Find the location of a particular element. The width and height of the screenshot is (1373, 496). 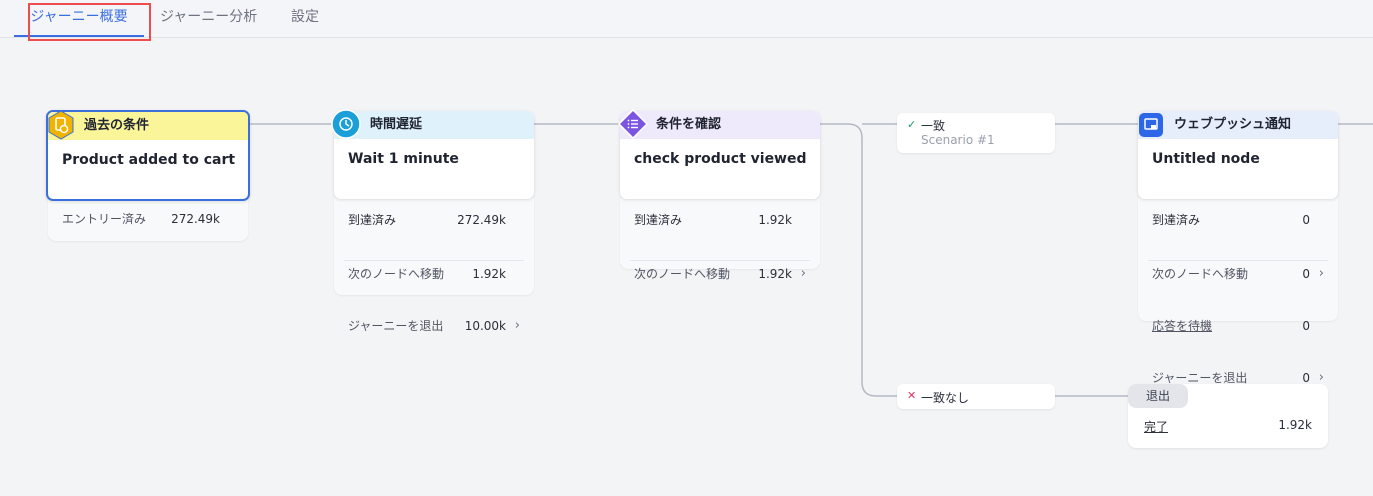

push-node-header: ウェブプッシュ通知 is located at coordinates (1238, 125).